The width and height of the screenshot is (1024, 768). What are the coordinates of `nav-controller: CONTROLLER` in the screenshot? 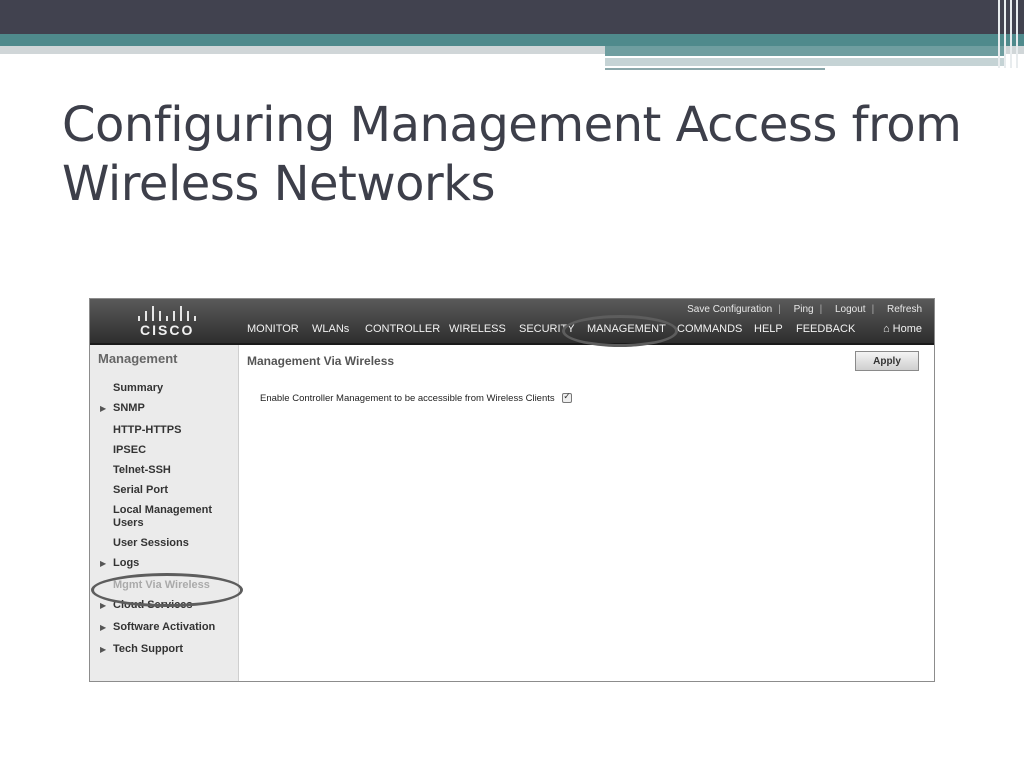 It's located at (402, 329).